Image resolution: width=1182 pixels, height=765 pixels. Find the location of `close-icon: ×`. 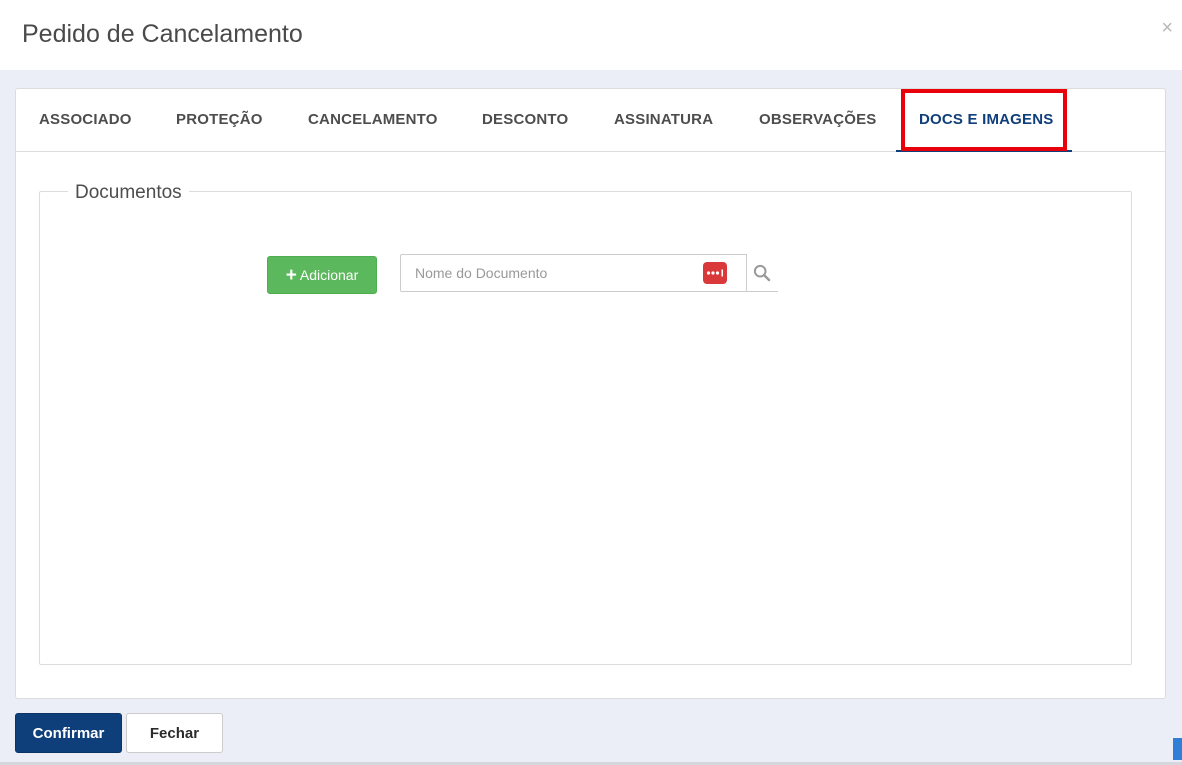

close-icon: × is located at coordinates (1167, 28).